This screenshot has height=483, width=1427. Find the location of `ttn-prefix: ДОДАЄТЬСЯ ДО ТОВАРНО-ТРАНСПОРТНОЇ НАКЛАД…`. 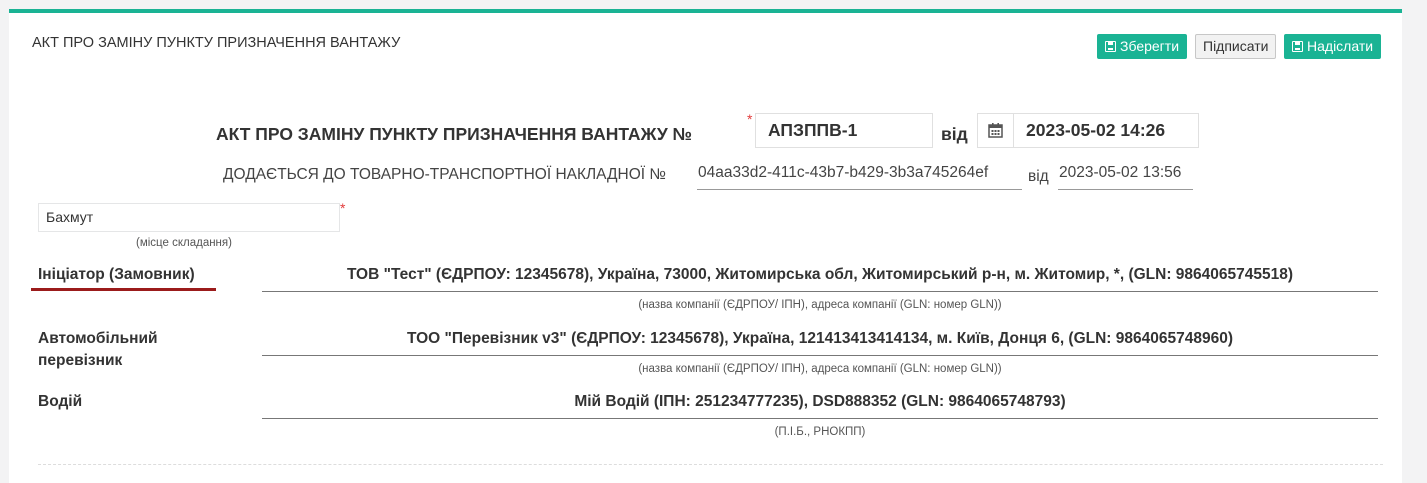

ttn-prefix: ДОДАЄТЬСЯ ДО ТОВАРНО-ТРАНСПОРТНОЇ НАКЛАД… is located at coordinates (445, 174).